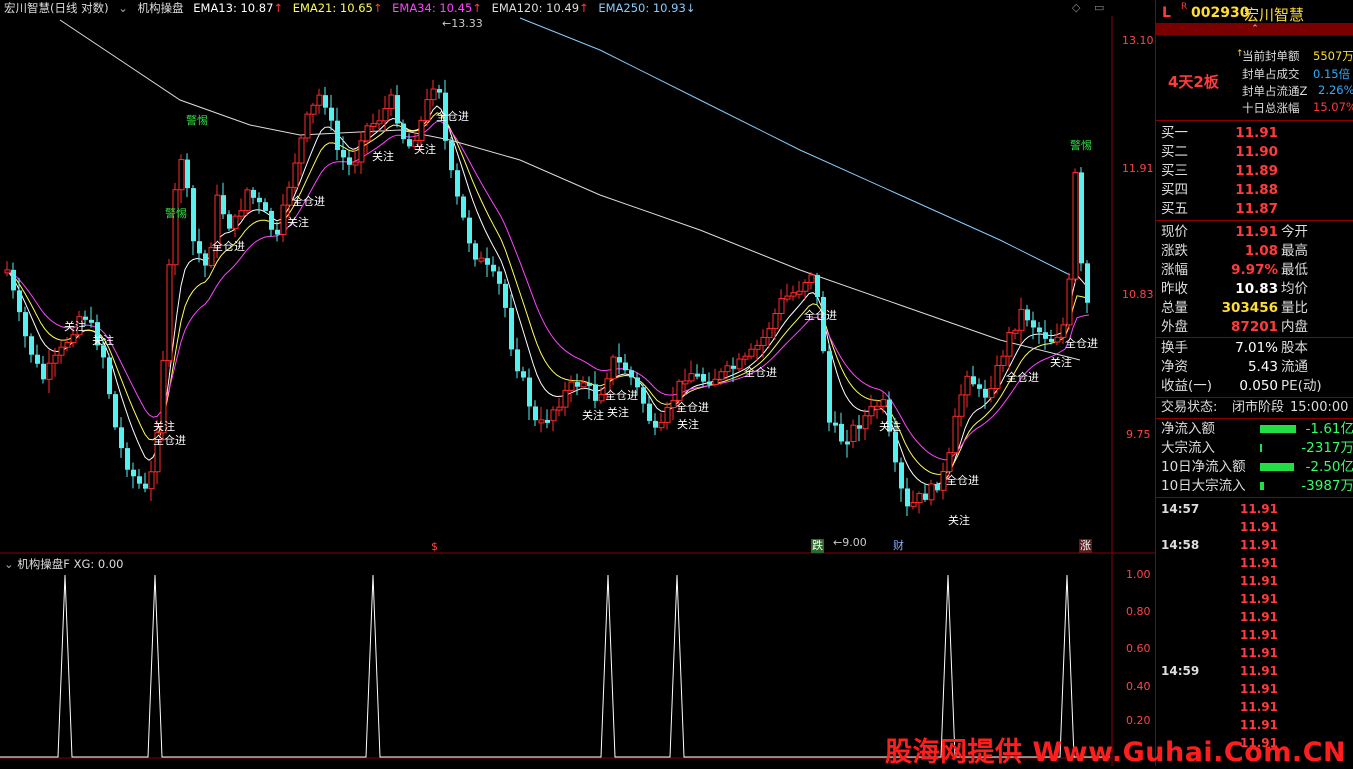 This screenshot has width=1353, height=769. Describe the element at coordinates (1254, 133) in the screenshot. I see `bid-row: 买一 11.91` at that location.